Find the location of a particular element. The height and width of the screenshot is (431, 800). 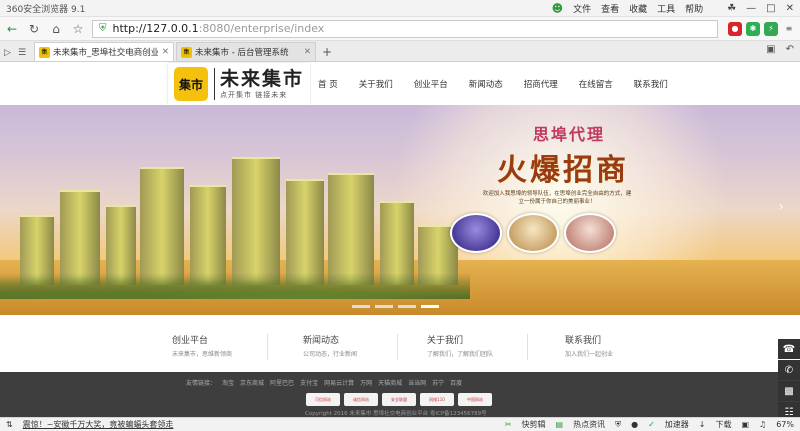

status-arrow-icon: ⇅ is located at coordinates (9, 424).